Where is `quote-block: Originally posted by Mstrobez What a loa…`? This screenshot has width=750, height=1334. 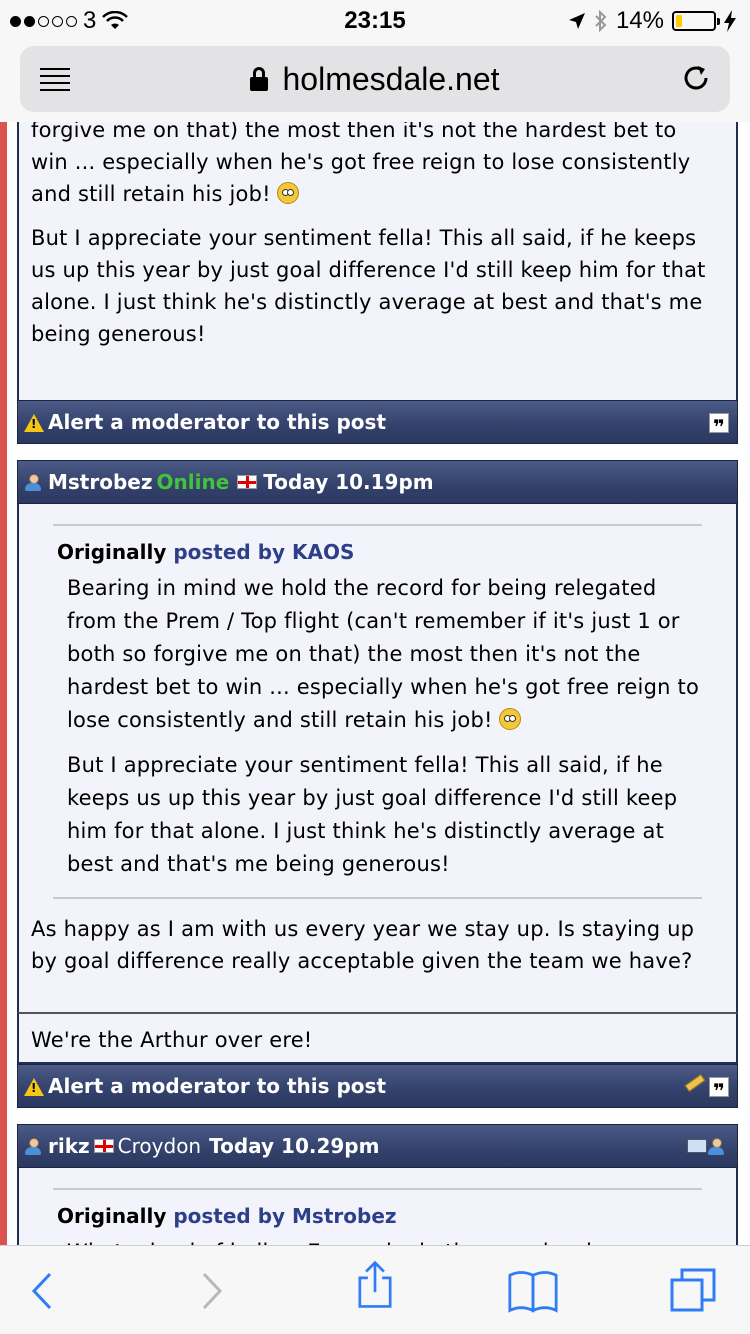 quote-block: Originally posted by Mstrobez What a loa… is located at coordinates (377, 1216).